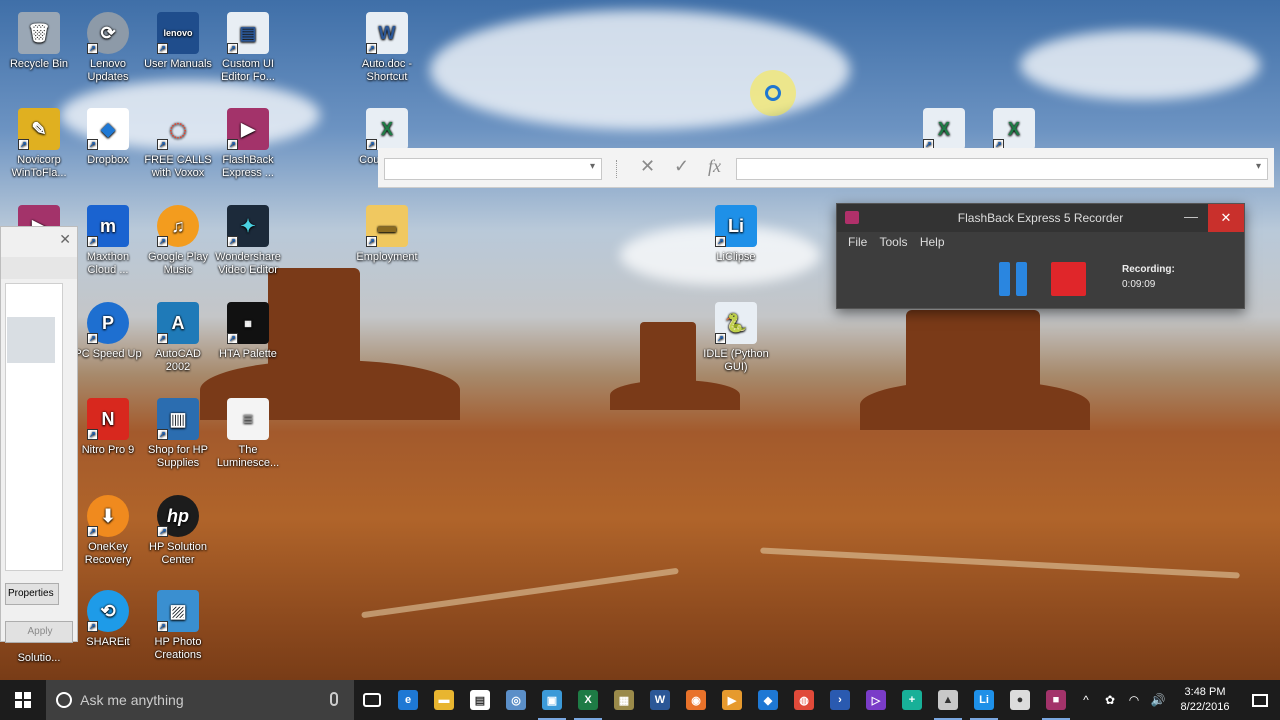 The height and width of the screenshot is (720, 1280). Describe the element at coordinates (372, 700) in the screenshot. I see `taskbar-task-view-button` at that location.